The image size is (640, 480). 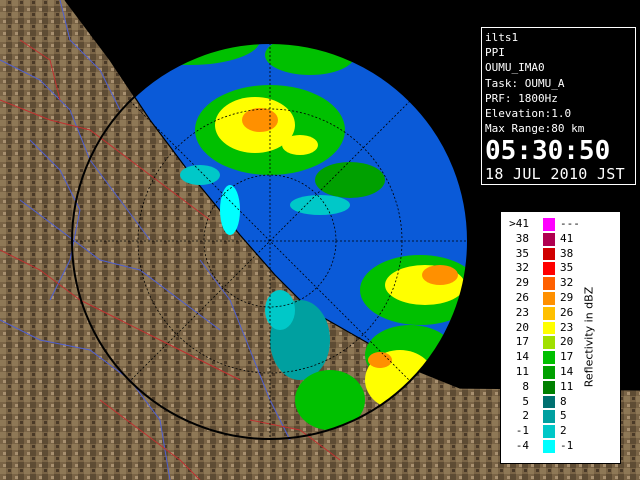 I want to click on legend-high-value: ---, so click(x=570, y=223).